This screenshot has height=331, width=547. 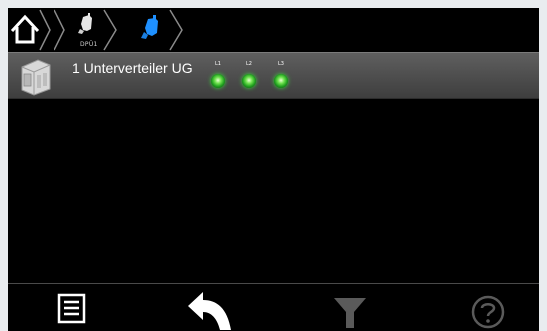 I want to click on home-icon, so click(x=25, y=29).